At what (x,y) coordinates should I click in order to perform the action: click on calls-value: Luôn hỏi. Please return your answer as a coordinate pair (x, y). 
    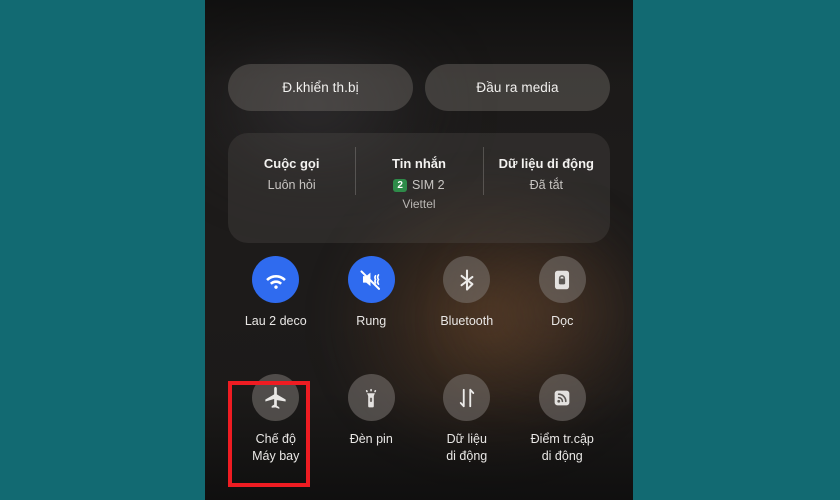
    Looking at the image, I should click on (291, 185).